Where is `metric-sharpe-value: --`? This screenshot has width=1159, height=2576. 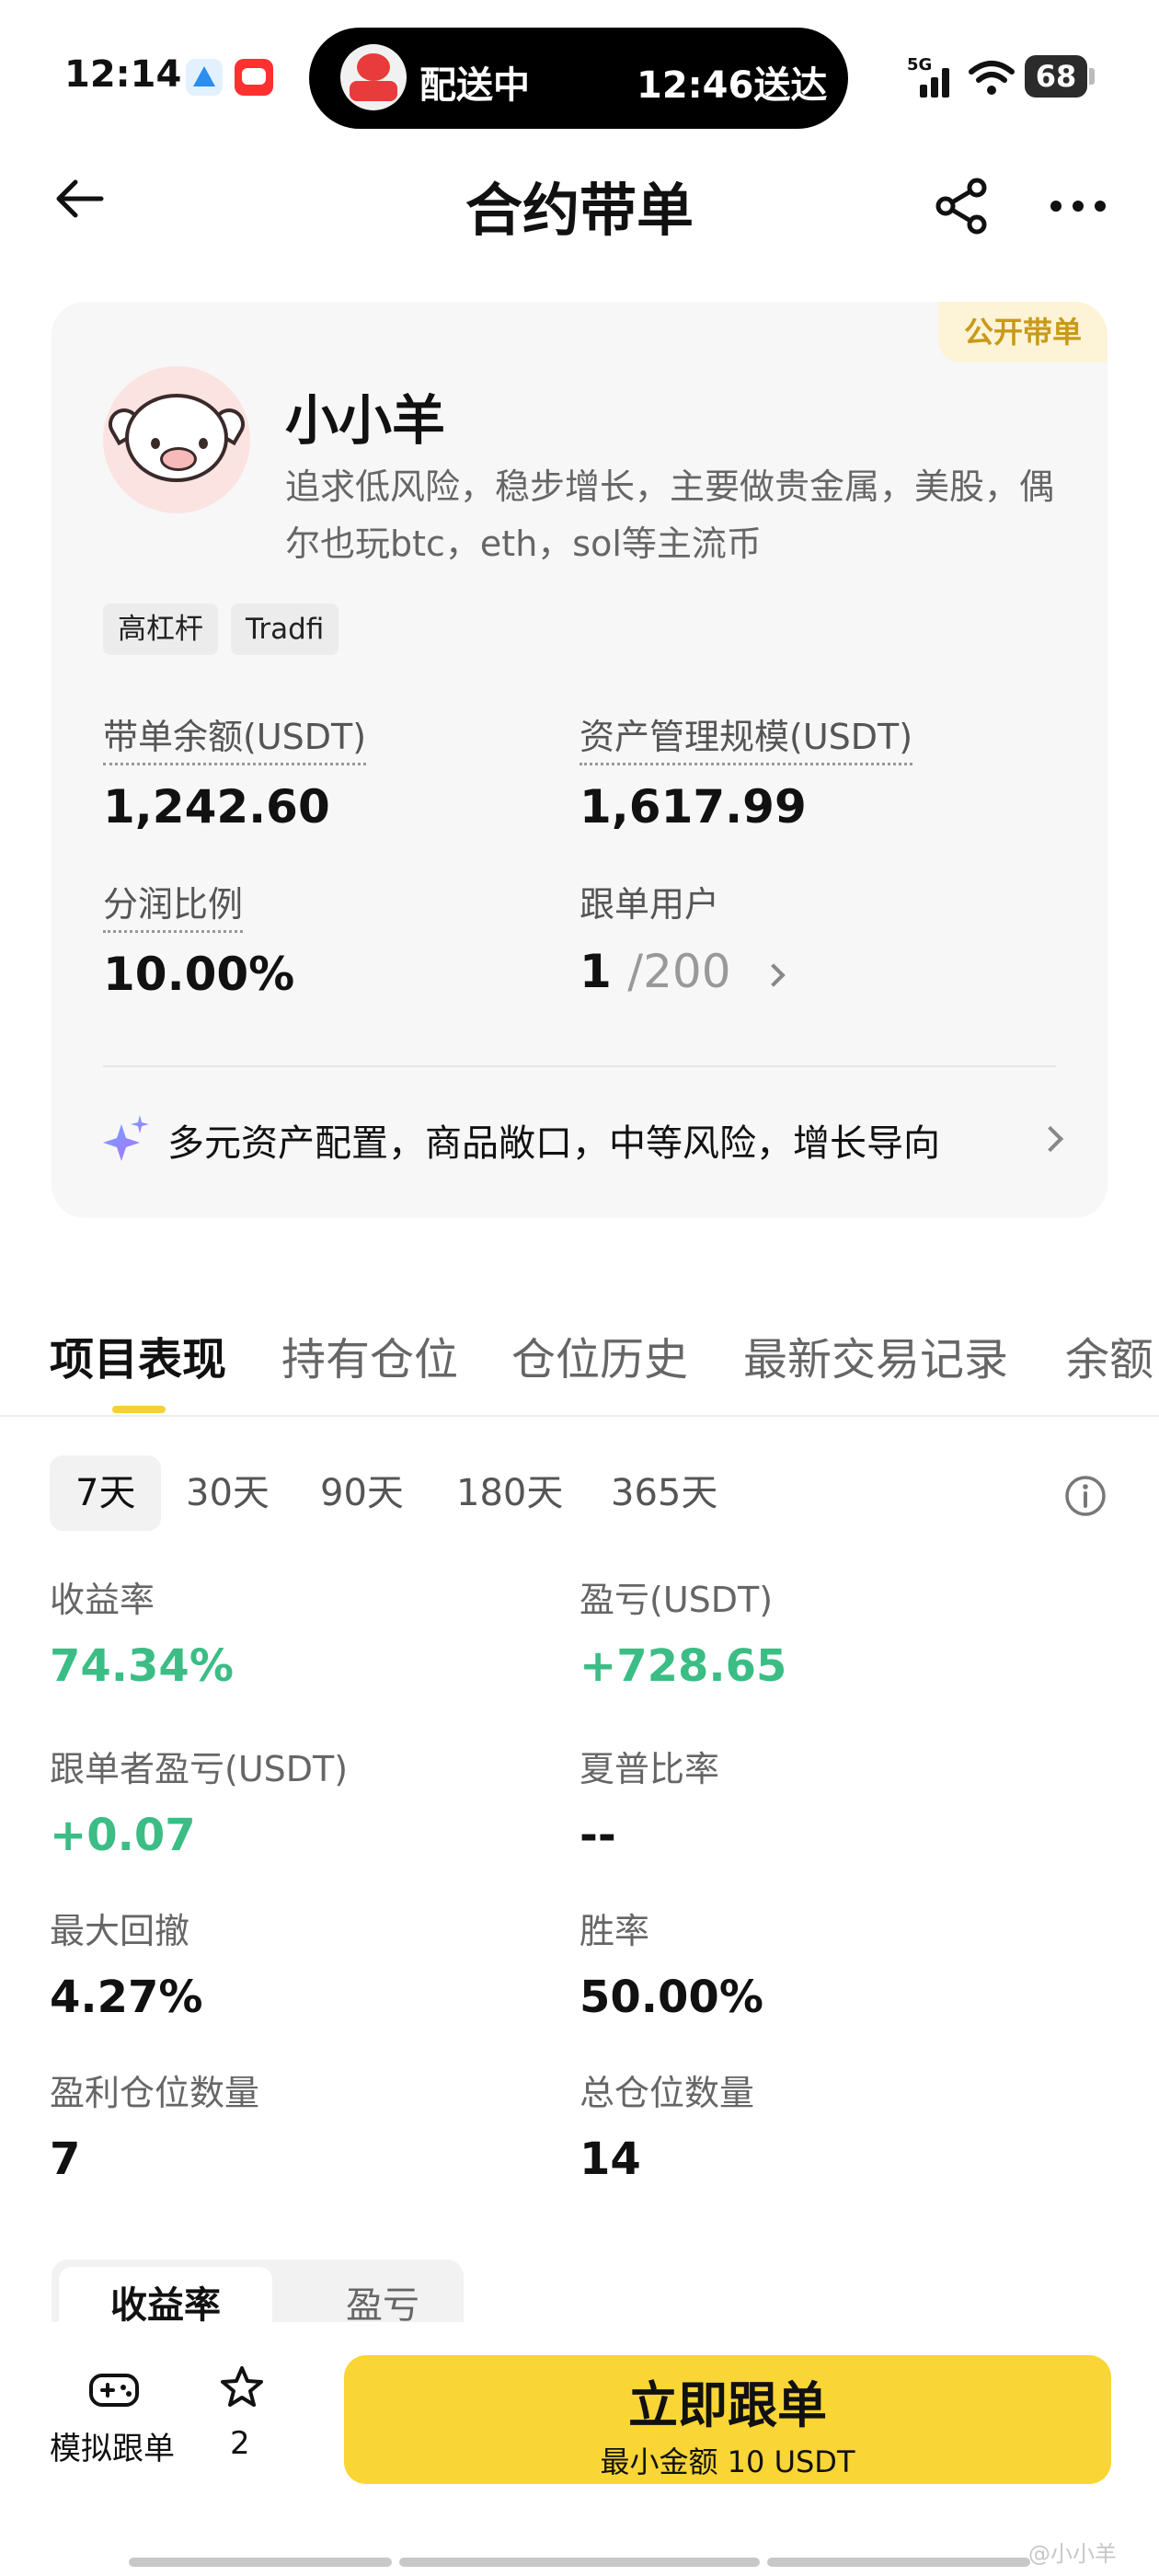
metric-sharpe-value: -- is located at coordinates (598, 1835).